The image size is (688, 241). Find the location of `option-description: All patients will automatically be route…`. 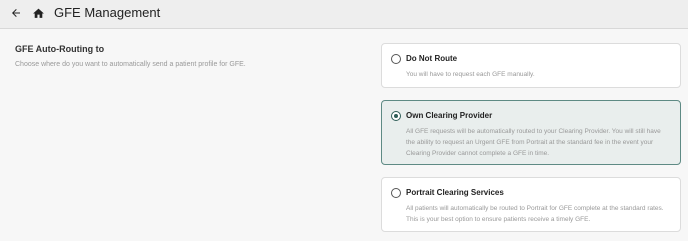

option-description: All patients will automatically be route… is located at coordinates (535, 214).